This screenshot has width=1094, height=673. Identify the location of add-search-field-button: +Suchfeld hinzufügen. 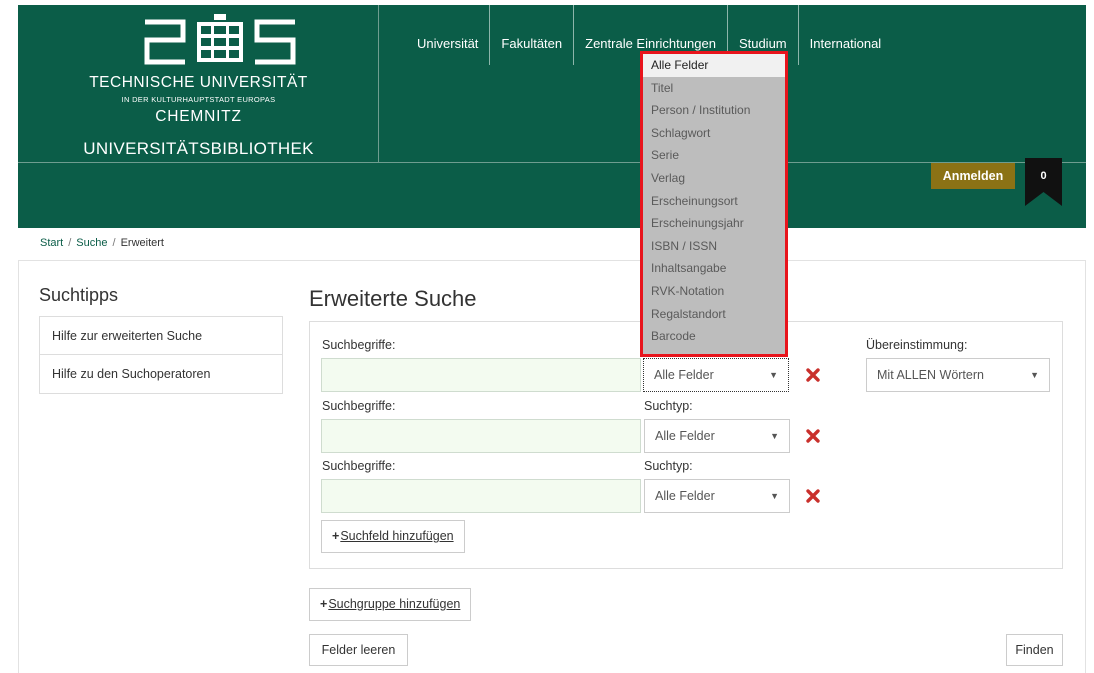
(393, 536).